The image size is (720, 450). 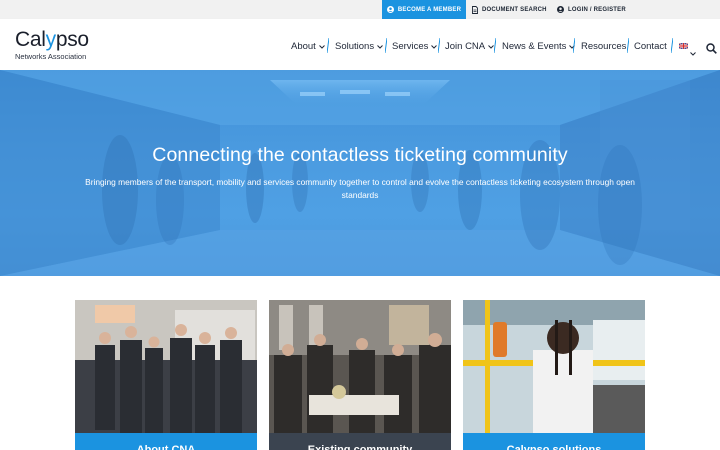 What do you see at coordinates (469, 46) in the screenshot?
I see `nav-item-join-cna: Join CNA` at bounding box center [469, 46].